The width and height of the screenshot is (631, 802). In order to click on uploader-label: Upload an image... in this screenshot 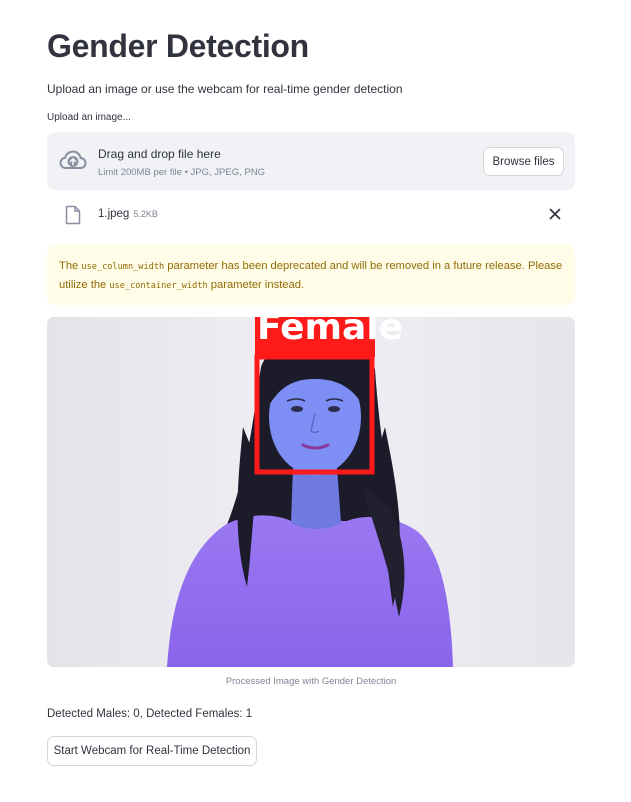, I will do `click(89, 117)`.